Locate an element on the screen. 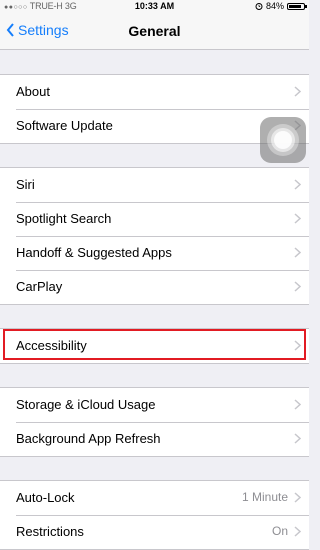 This screenshot has width=320, height=550. alarm-icon is located at coordinates (259, 6).